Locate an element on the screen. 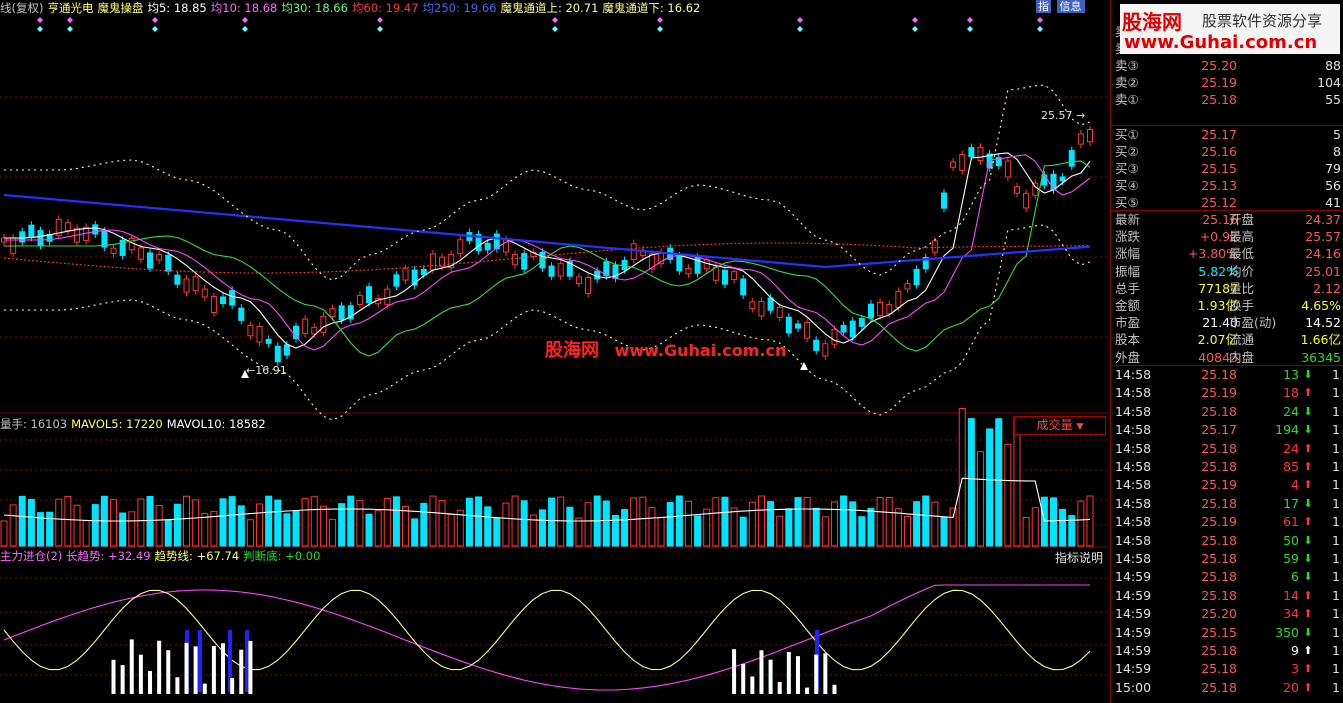  order-book-row: 买① 25.17 5 is located at coordinates (1227, 134).